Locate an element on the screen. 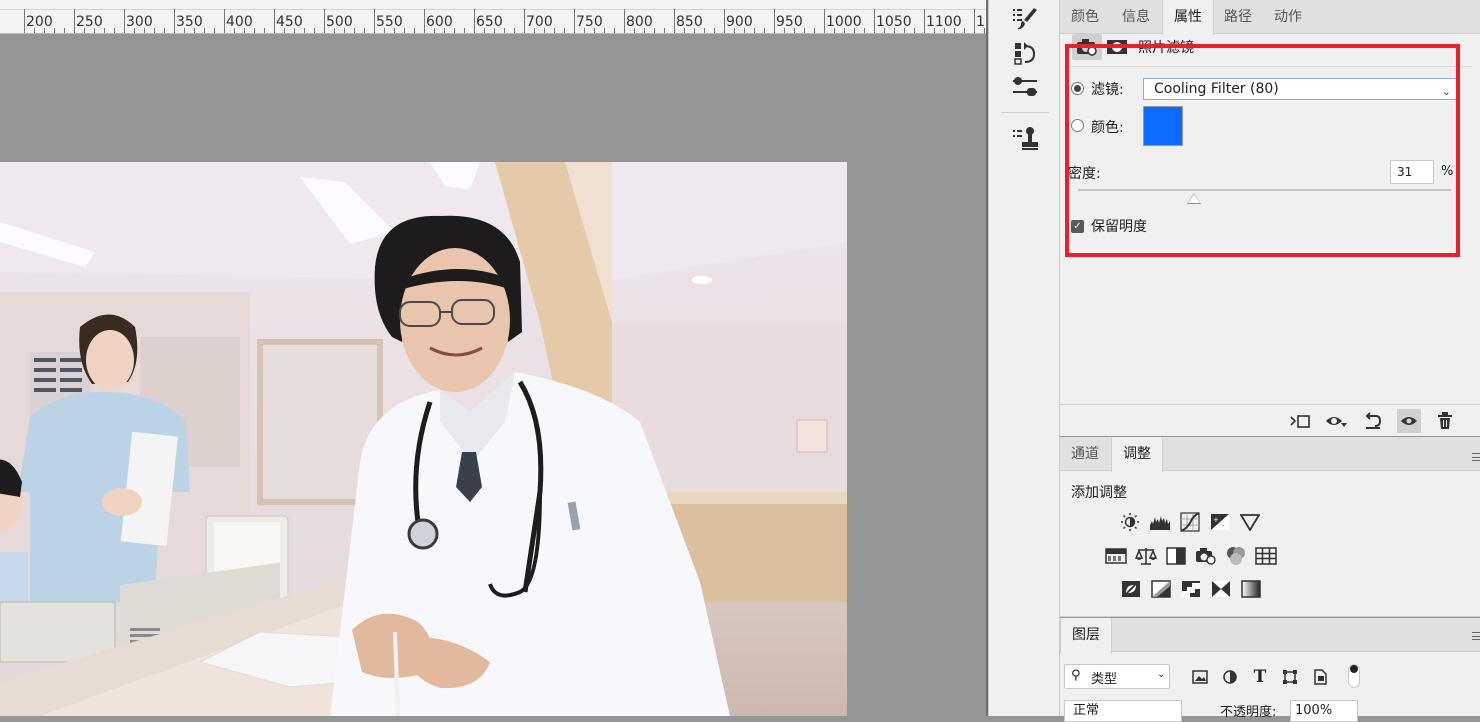  brightness-contrast-icon is located at coordinates (1130, 522).